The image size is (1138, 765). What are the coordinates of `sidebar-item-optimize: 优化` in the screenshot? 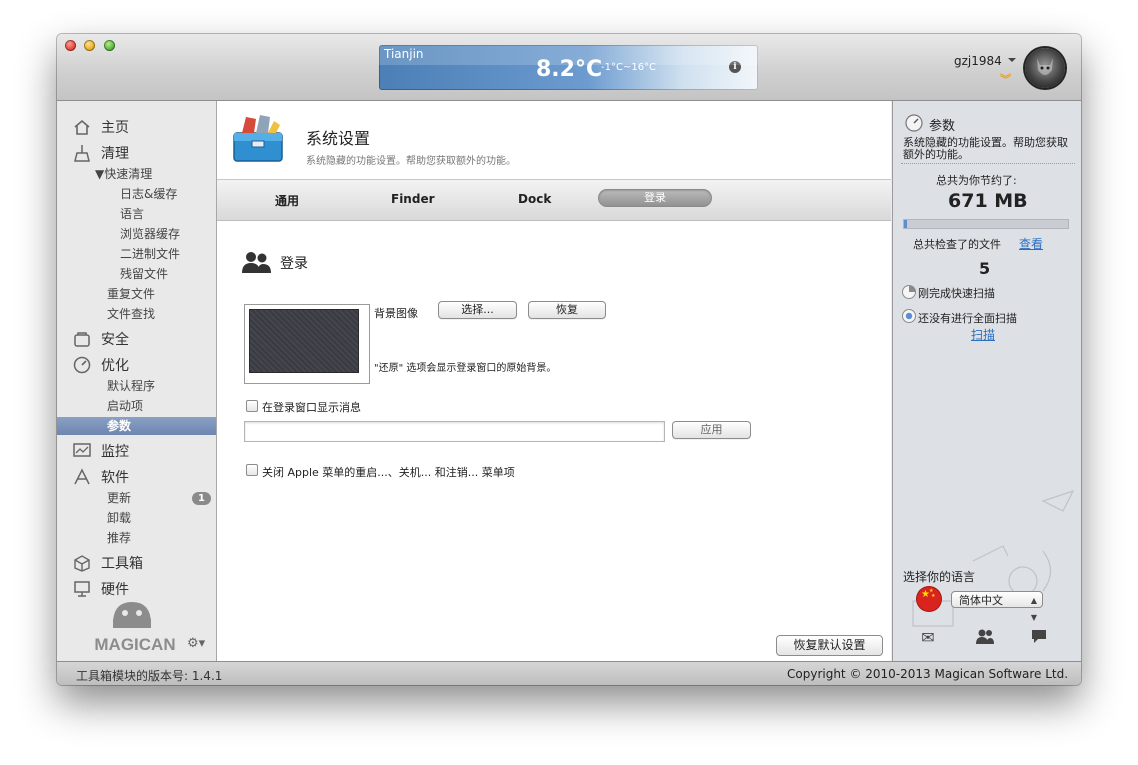 It's located at (100, 365).